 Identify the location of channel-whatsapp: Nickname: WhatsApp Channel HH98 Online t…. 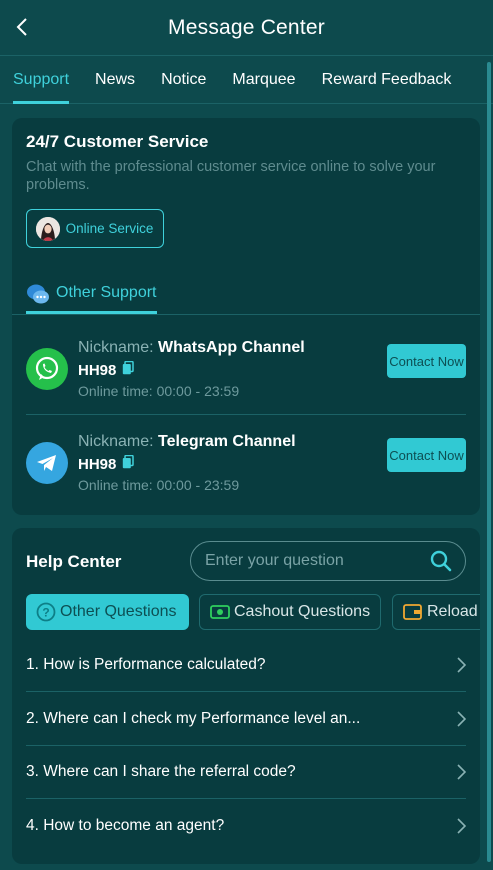
(246, 375).